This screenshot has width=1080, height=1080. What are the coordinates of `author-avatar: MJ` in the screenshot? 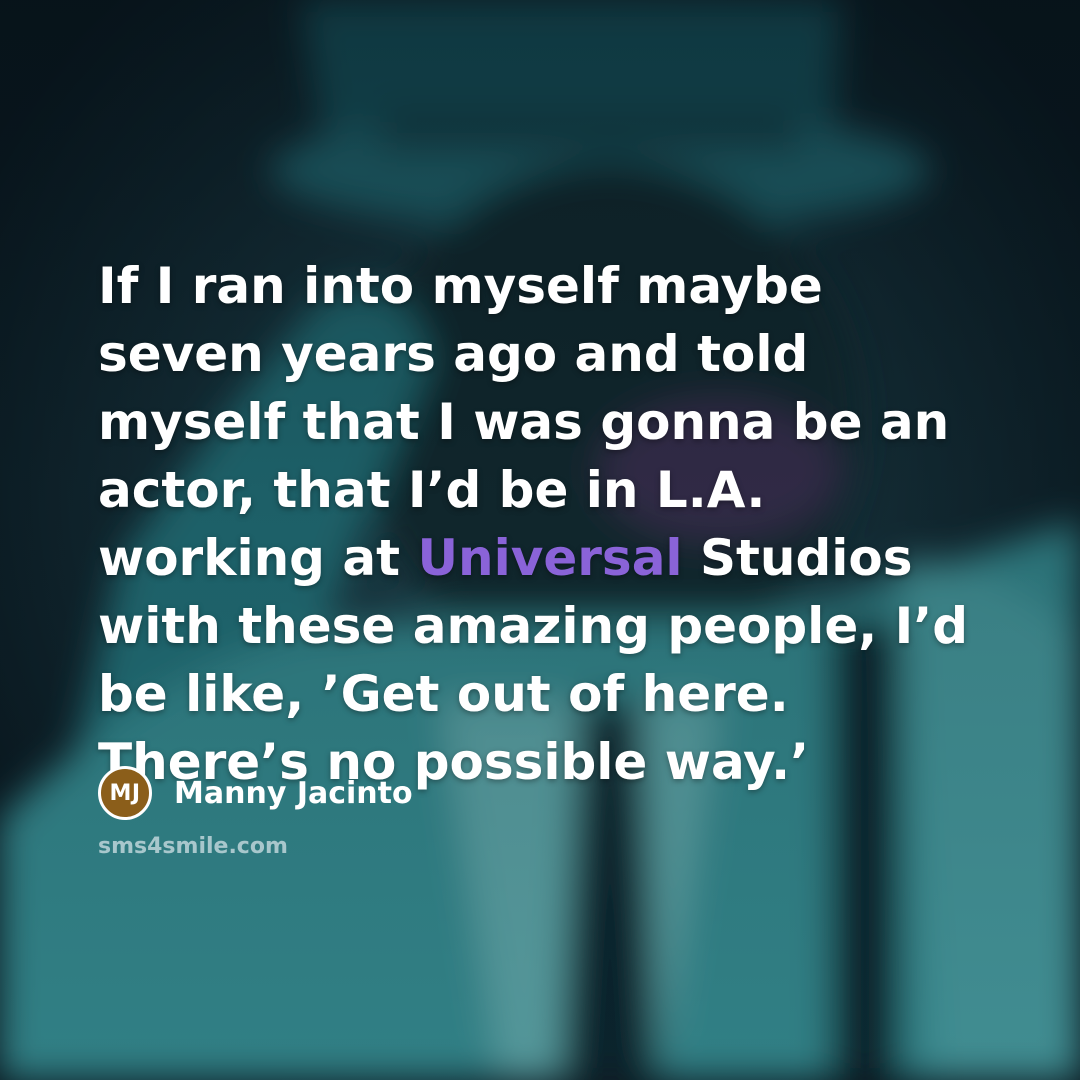 It's located at (125, 793).